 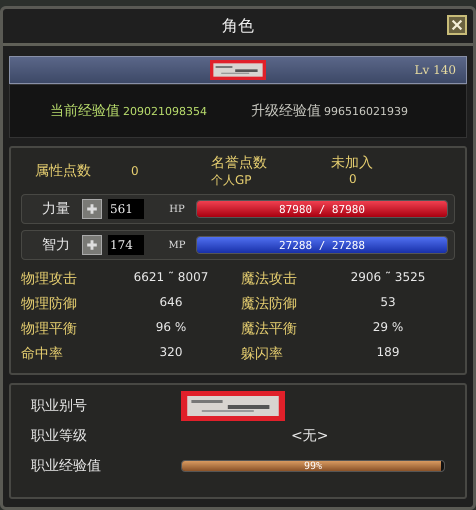 What do you see at coordinates (322, 245) in the screenshot?
I see `bar-reading: 27288 / 27288` at bounding box center [322, 245].